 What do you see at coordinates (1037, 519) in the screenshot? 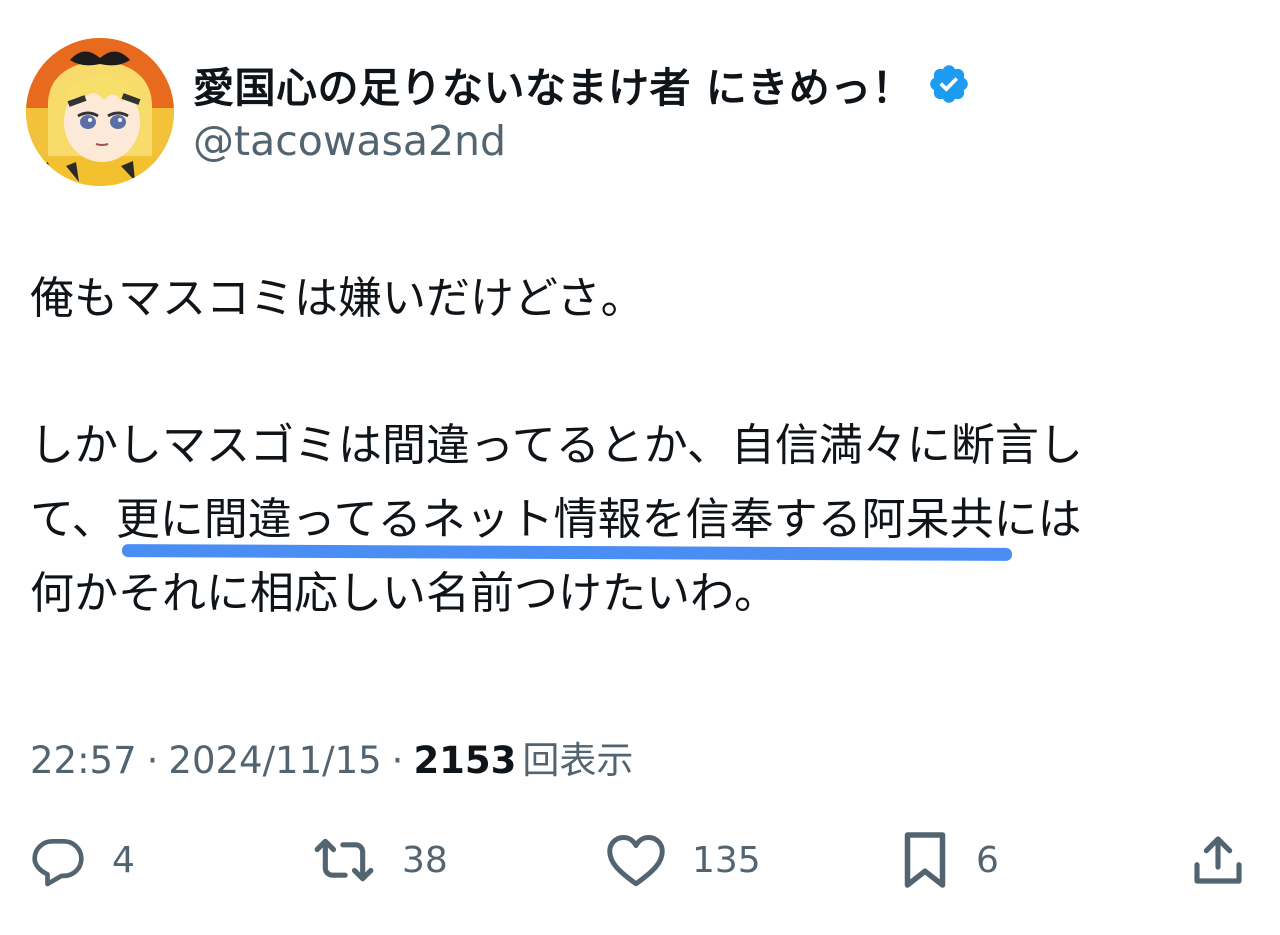
I see `tweet-line-3-post: には` at bounding box center [1037, 519].